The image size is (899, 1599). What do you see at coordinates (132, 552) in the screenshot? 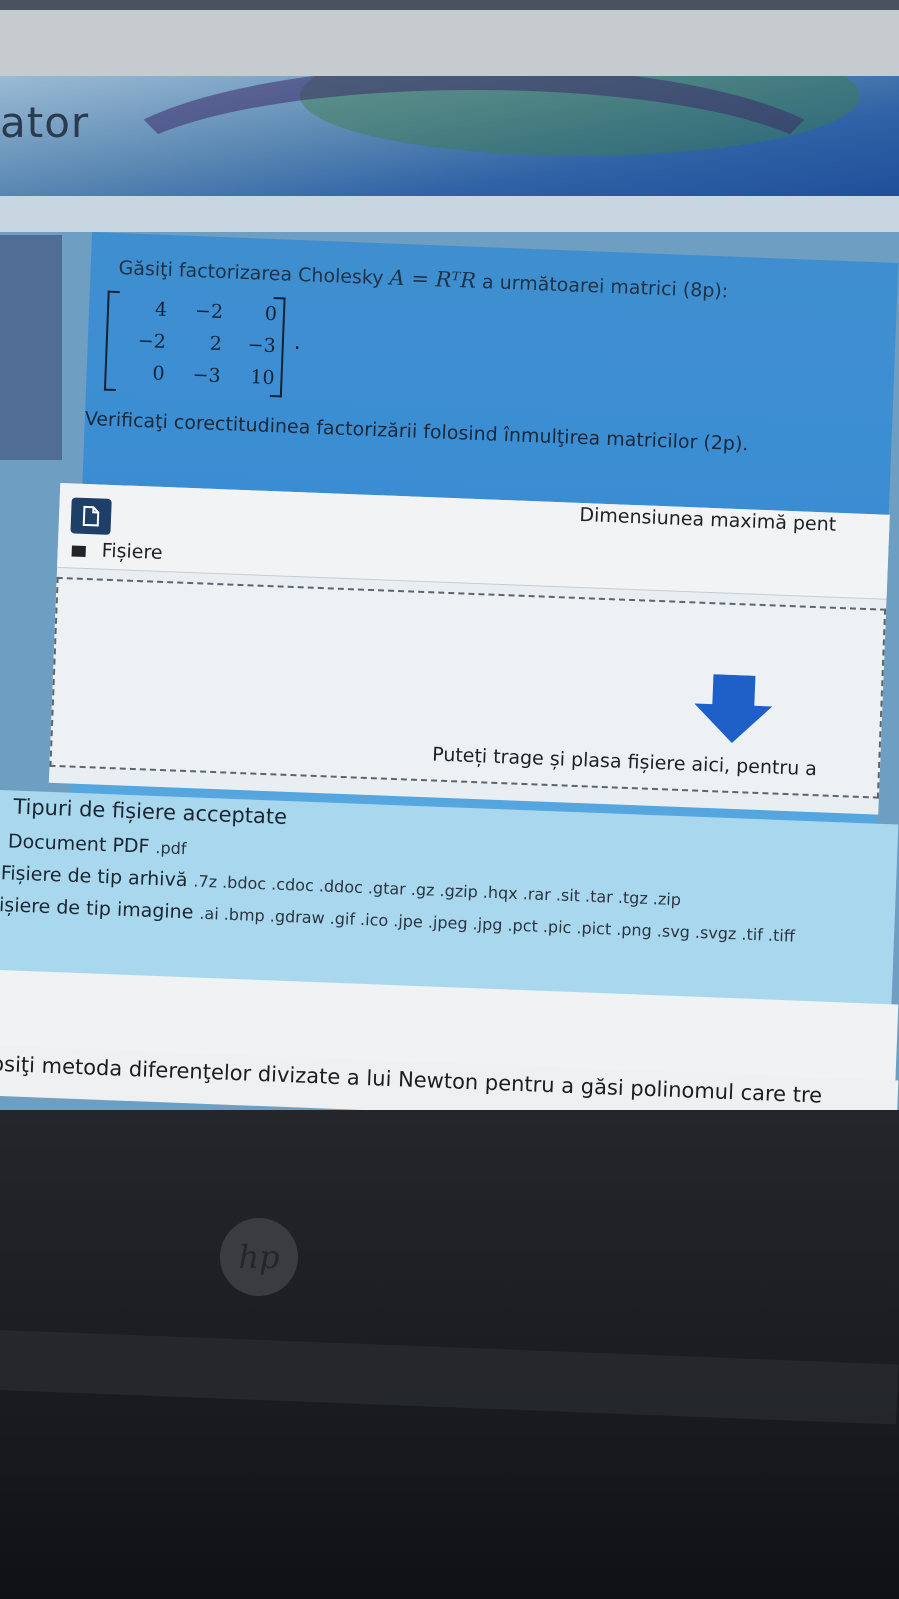
I see `files-breadcrumb: Fișiere` at bounding box center [132, 552].